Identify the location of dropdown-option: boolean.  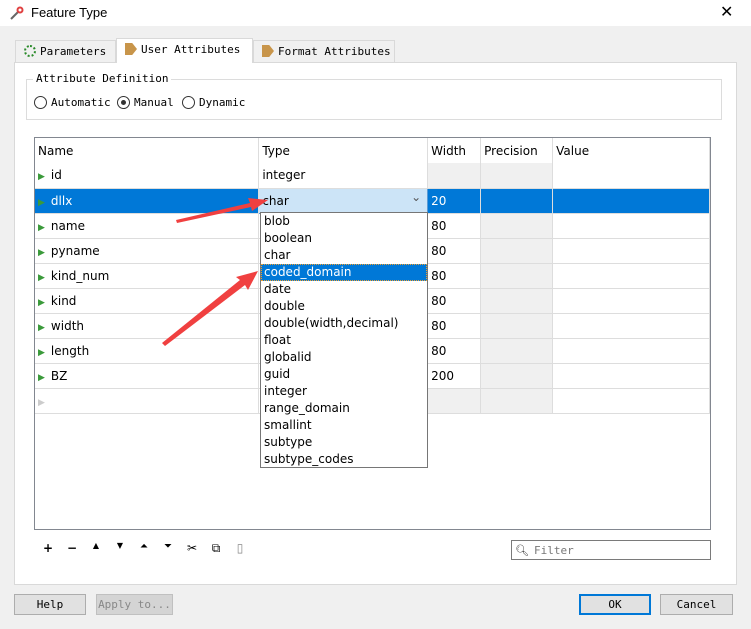
(344, 238).